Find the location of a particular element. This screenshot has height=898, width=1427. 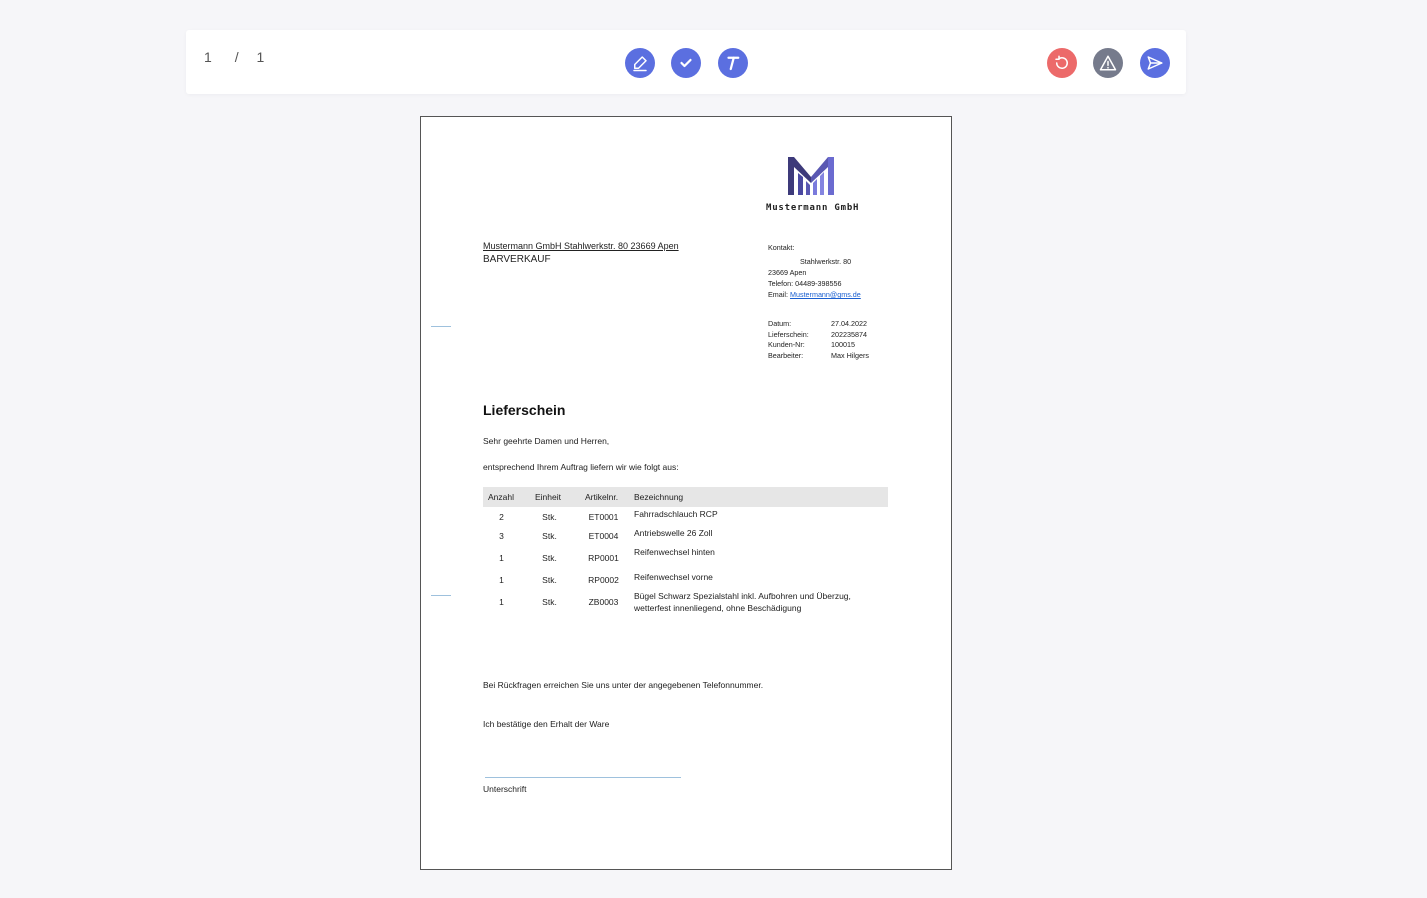

cell-artikelnr: ET0001 is located at coordinates (603, 517).